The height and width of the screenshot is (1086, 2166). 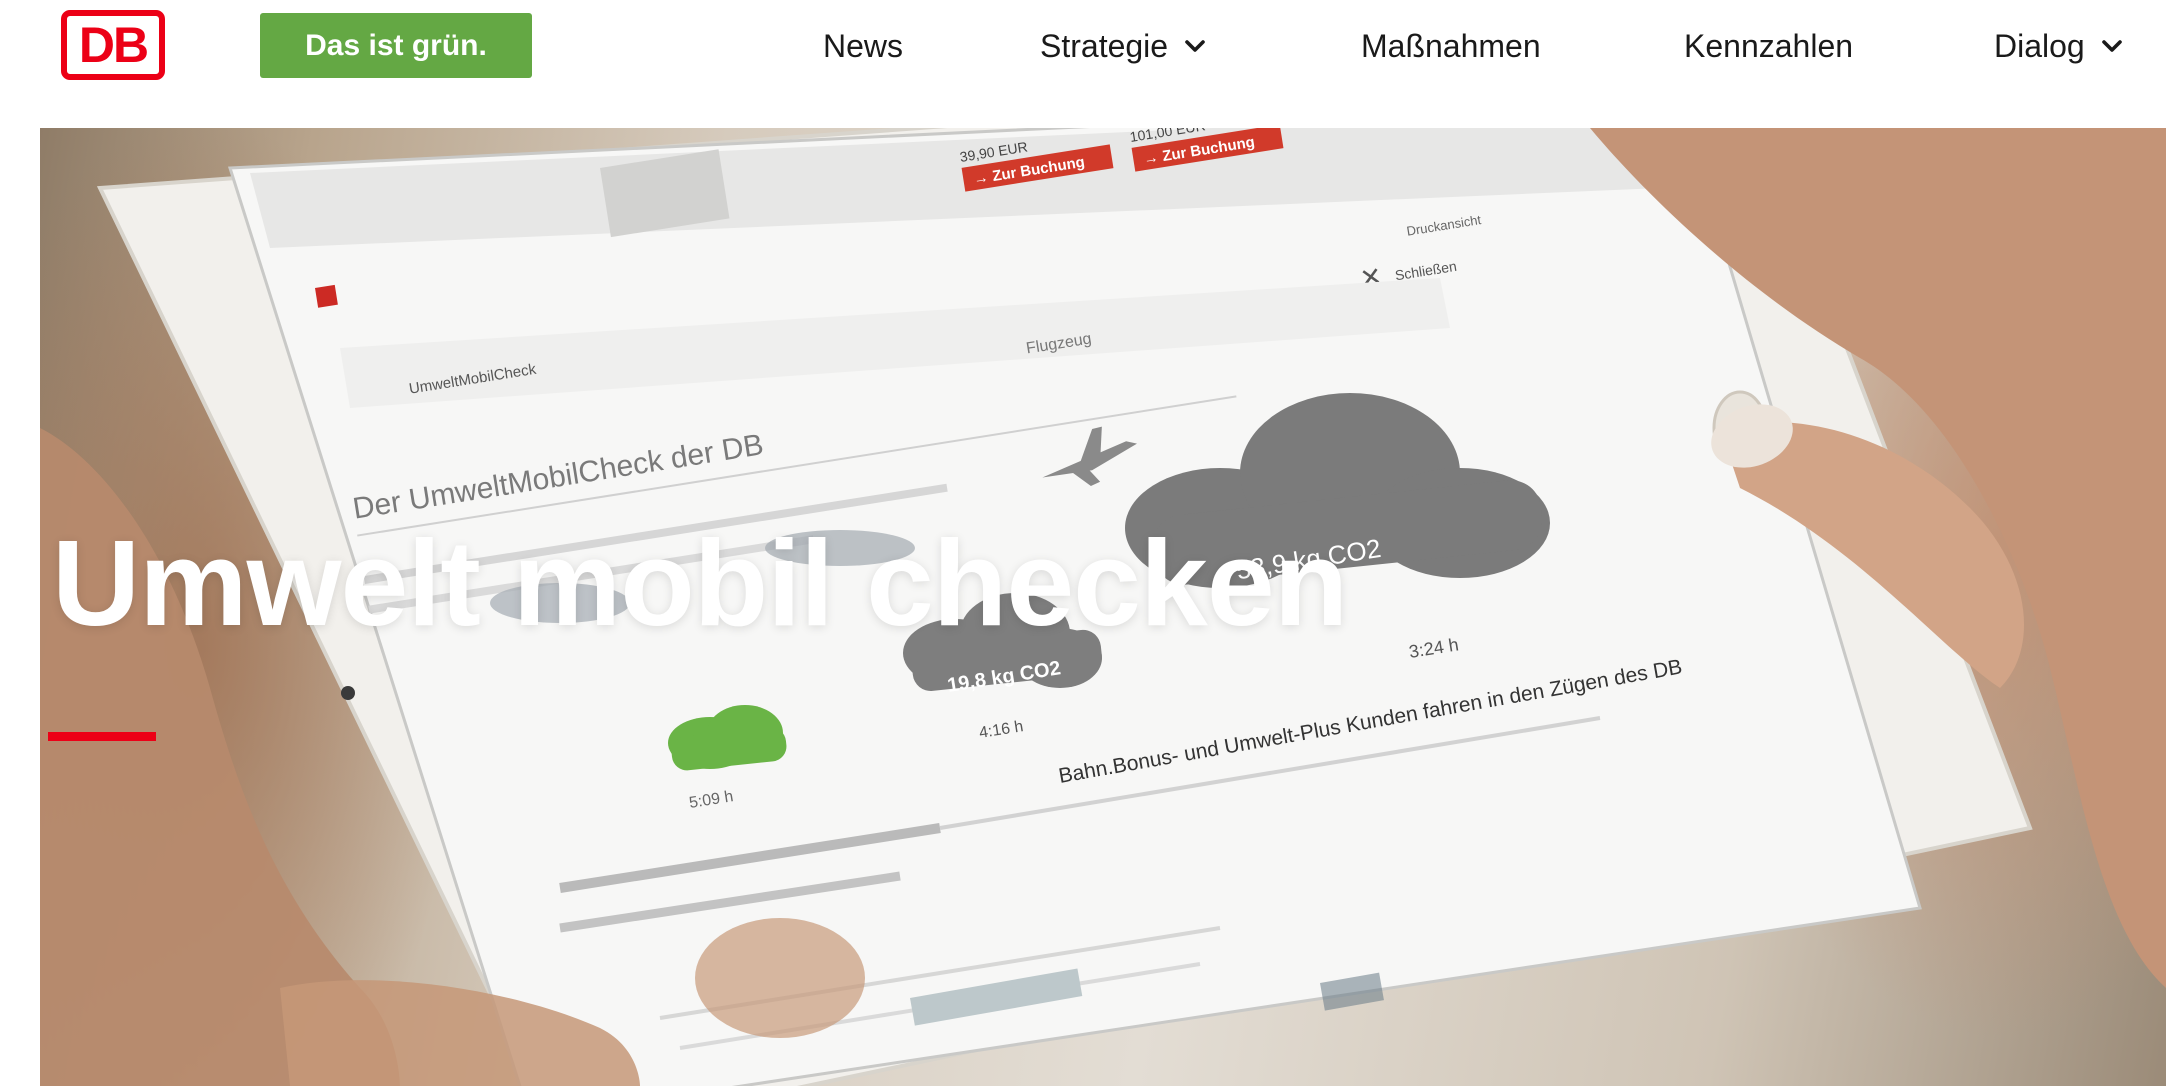 I want to click on nav-item-label: Kennzahlen, so click(x=1769, y=45).